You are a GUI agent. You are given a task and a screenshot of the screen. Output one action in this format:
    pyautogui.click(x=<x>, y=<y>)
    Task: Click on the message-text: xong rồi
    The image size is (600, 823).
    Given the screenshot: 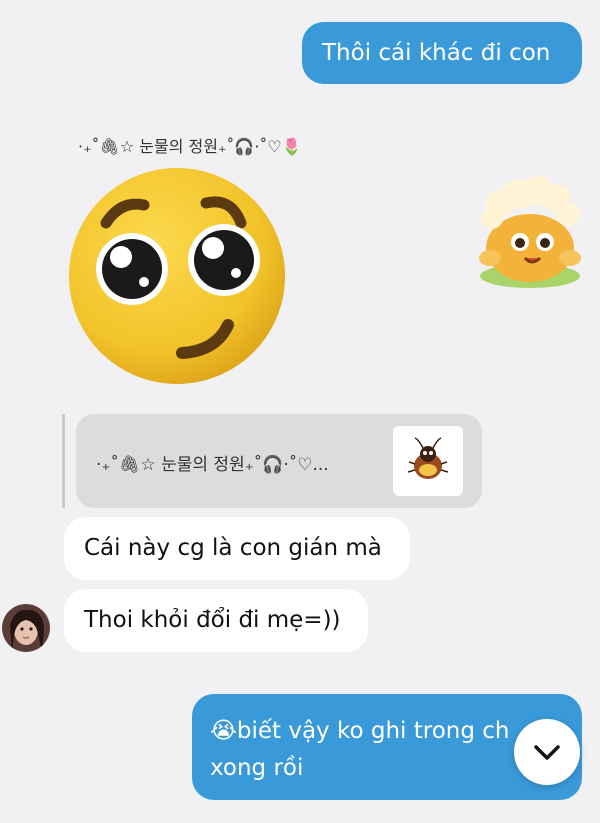 What is the action you would take?
    pyautogui.click(x=257, y=768)
    